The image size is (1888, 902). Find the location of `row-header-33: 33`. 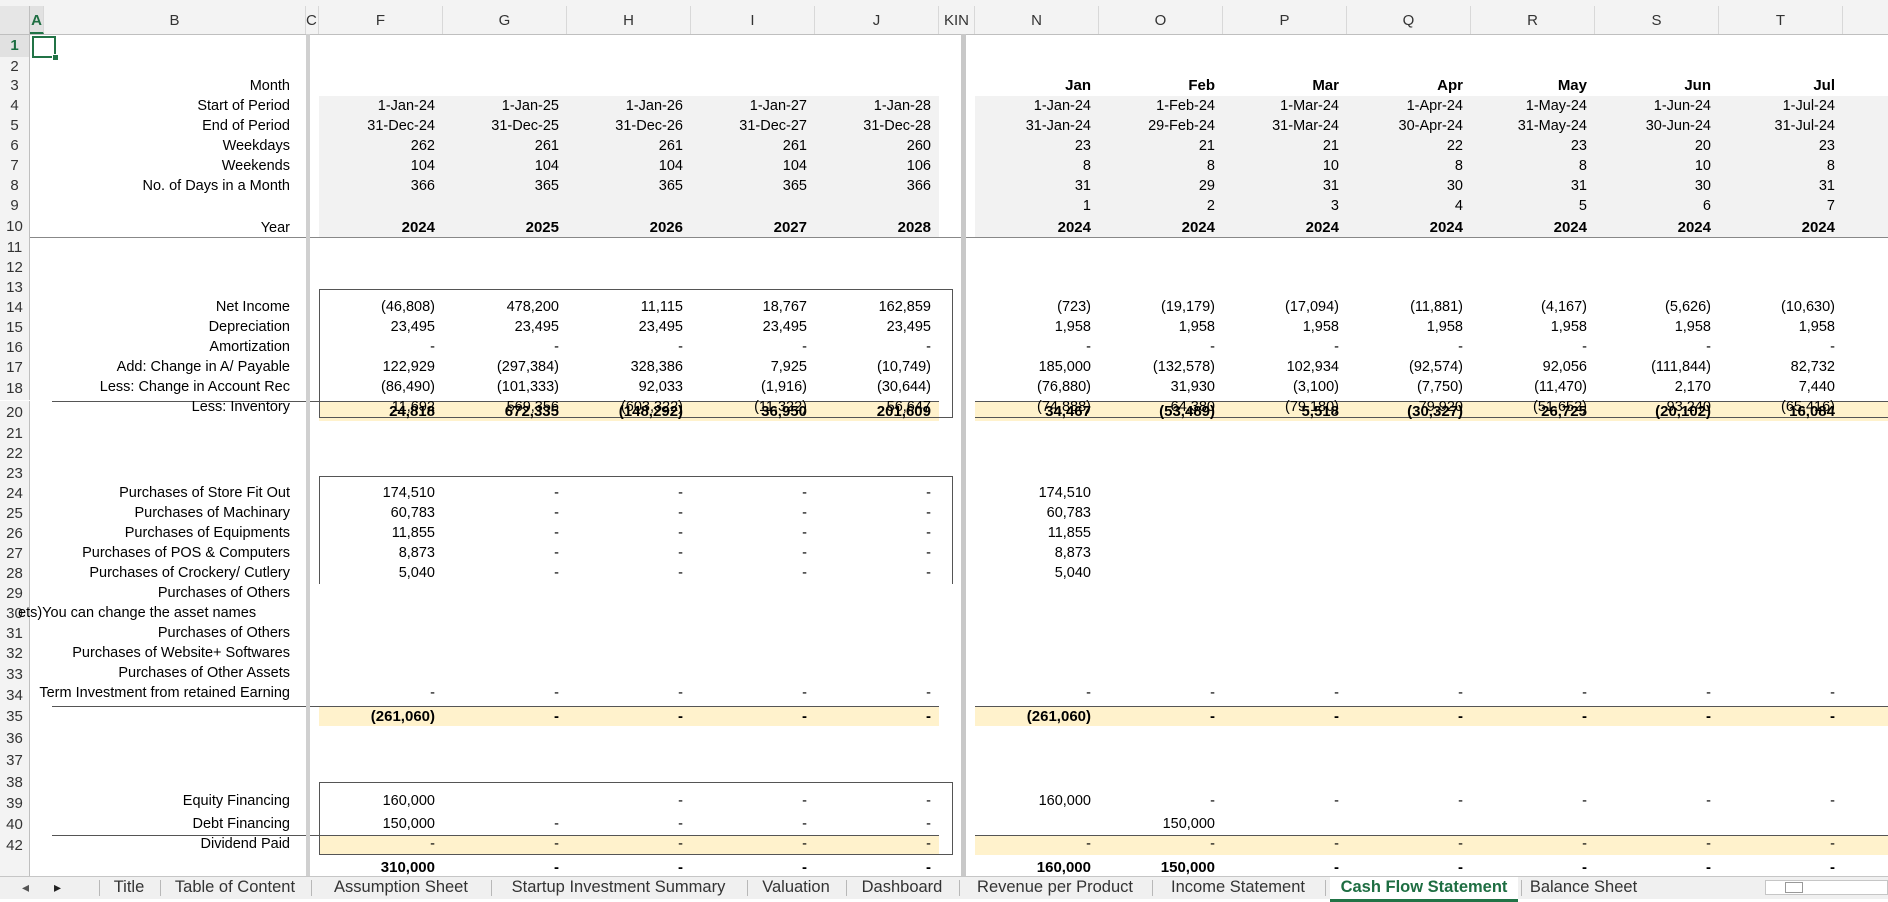

row-header-33: 33 is located at coordinates (15, 674).